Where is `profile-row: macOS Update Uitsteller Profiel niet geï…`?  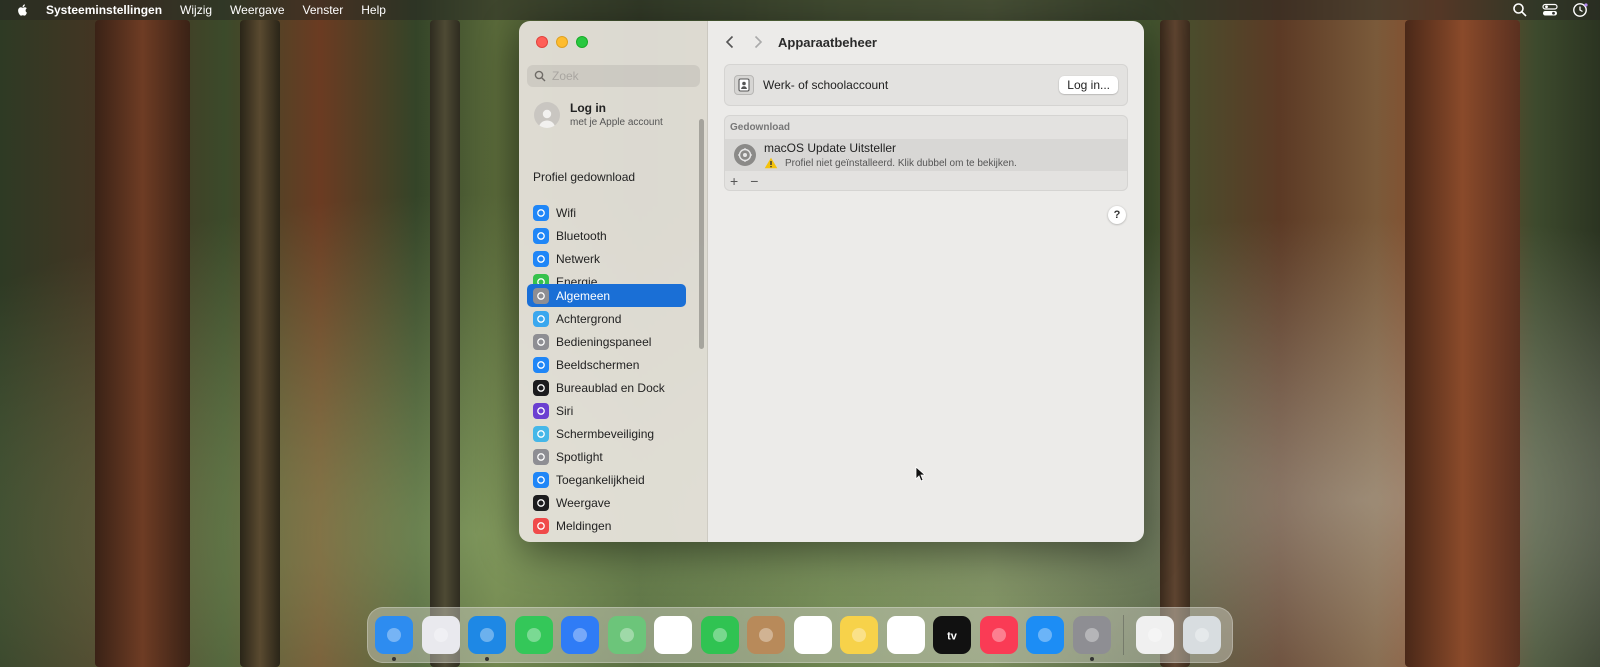 profile-row: macOS Update Uitsteller Profiel niet geï… is located at coordinates (926, 155).